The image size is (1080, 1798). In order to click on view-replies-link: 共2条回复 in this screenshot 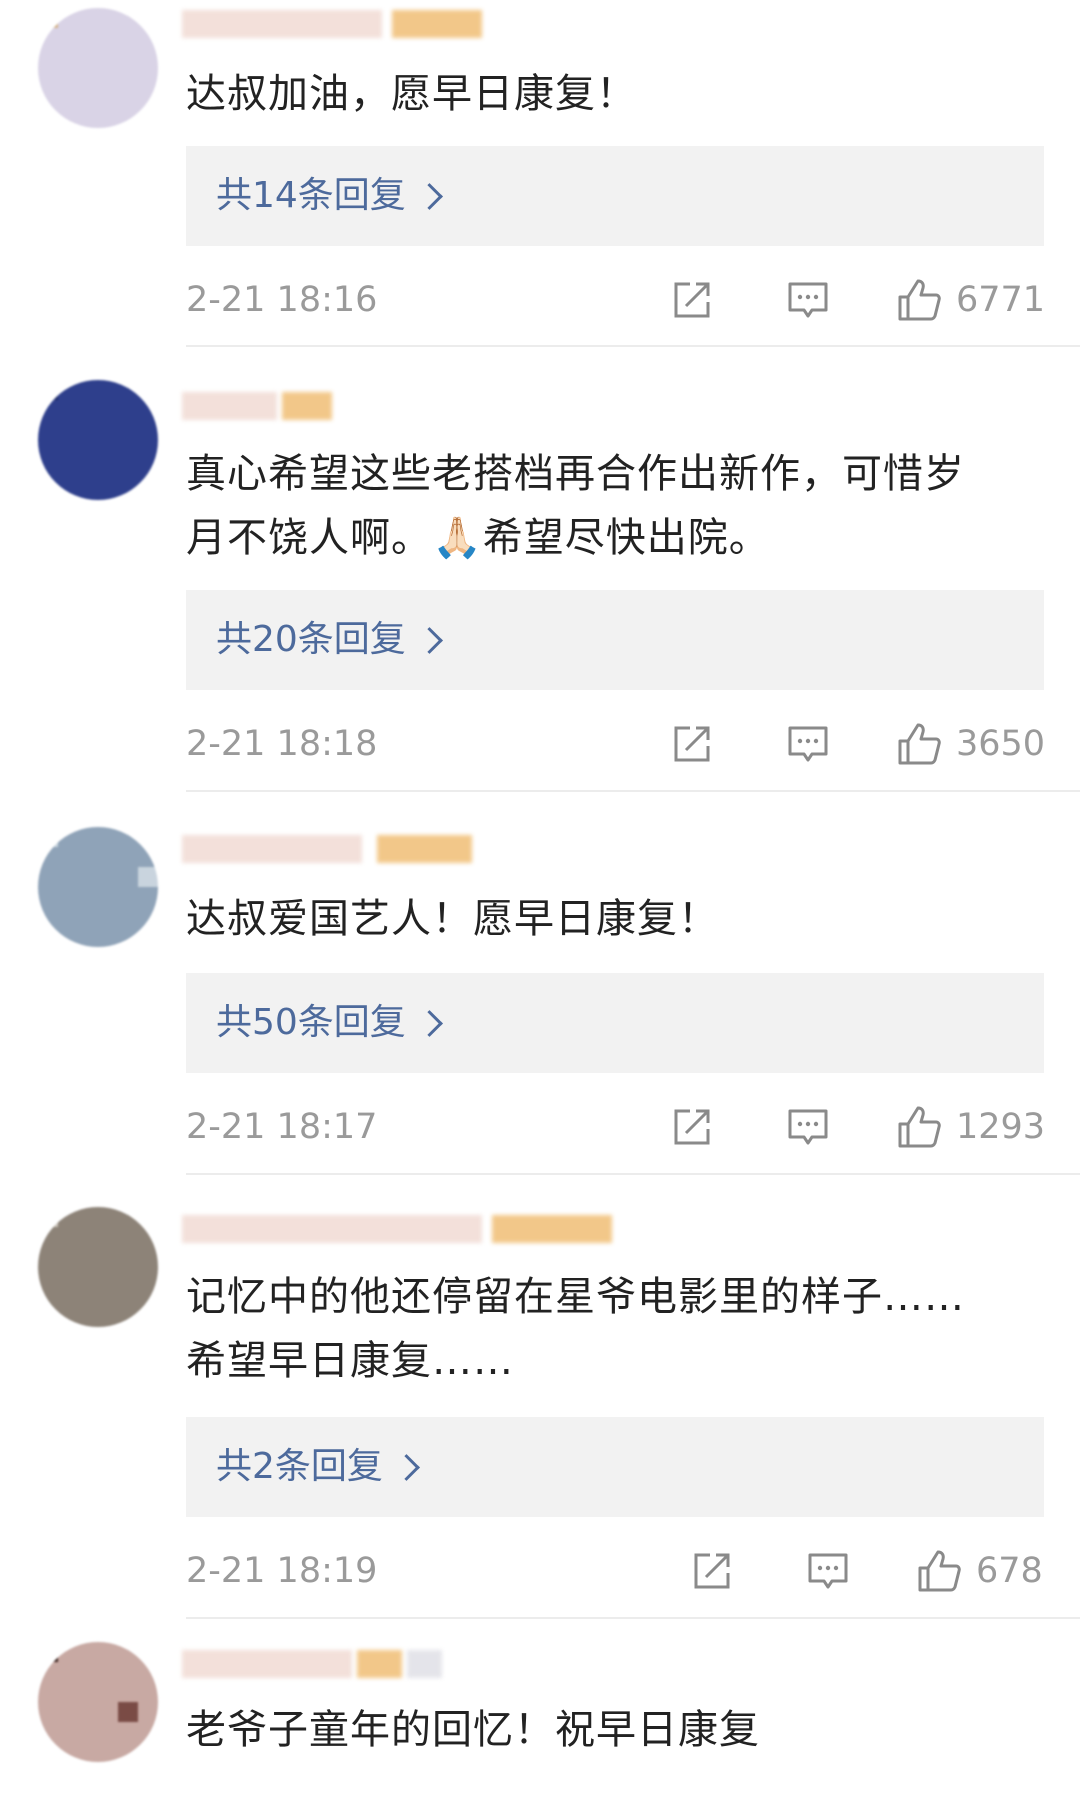, I will do `click(318, 1467)`.